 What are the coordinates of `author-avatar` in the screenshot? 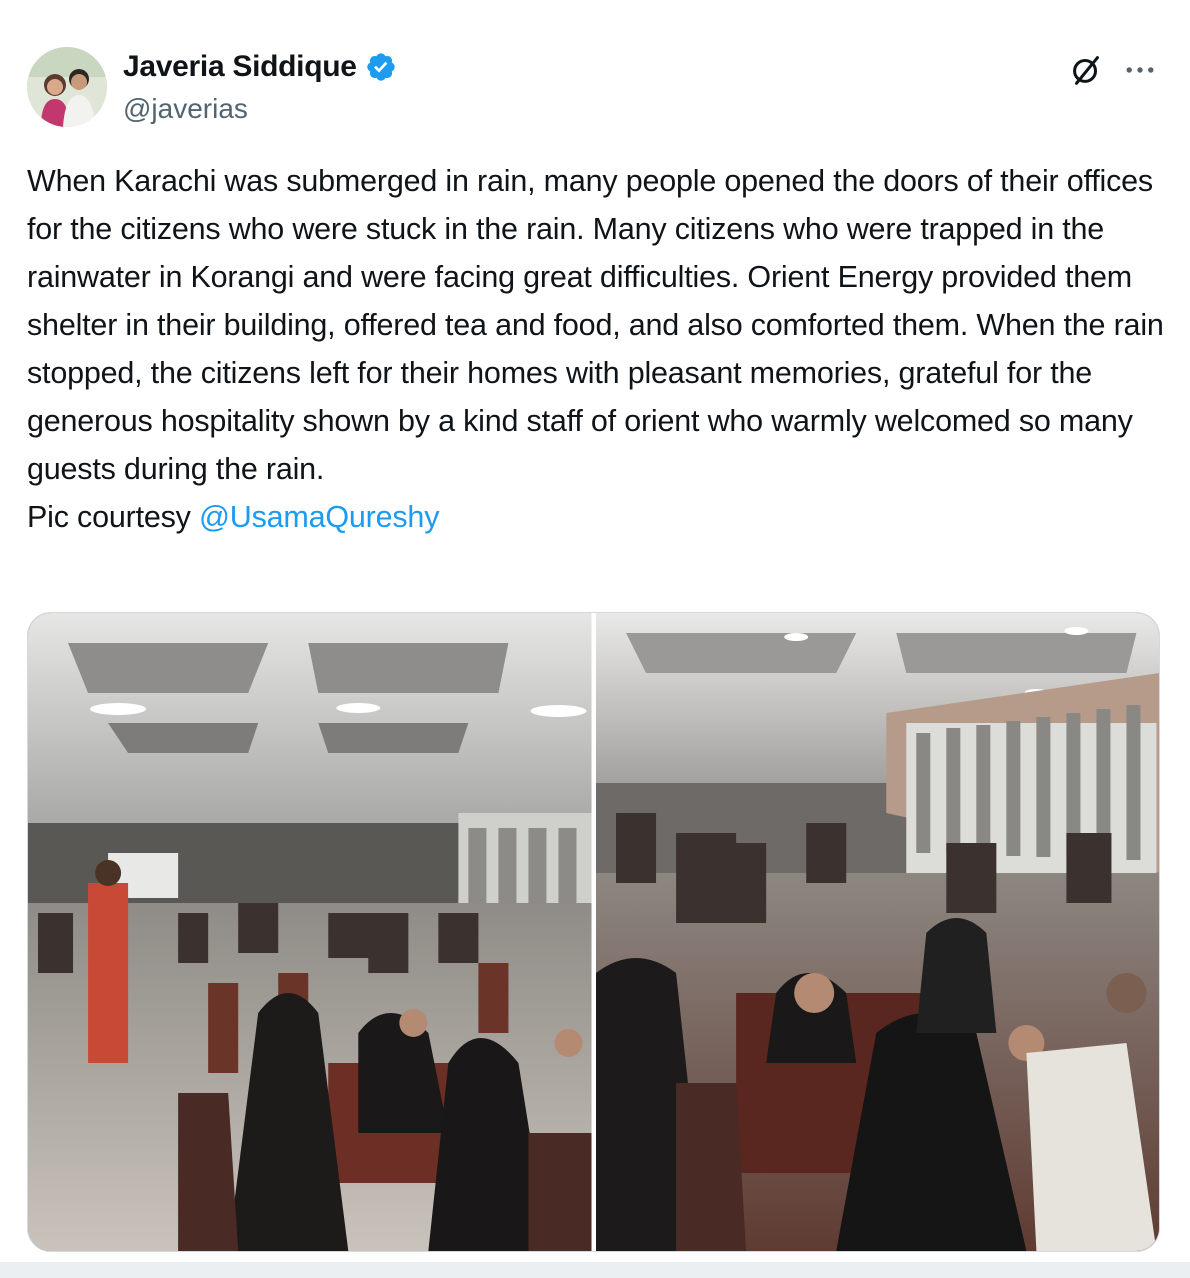 It's located at (67, 87).